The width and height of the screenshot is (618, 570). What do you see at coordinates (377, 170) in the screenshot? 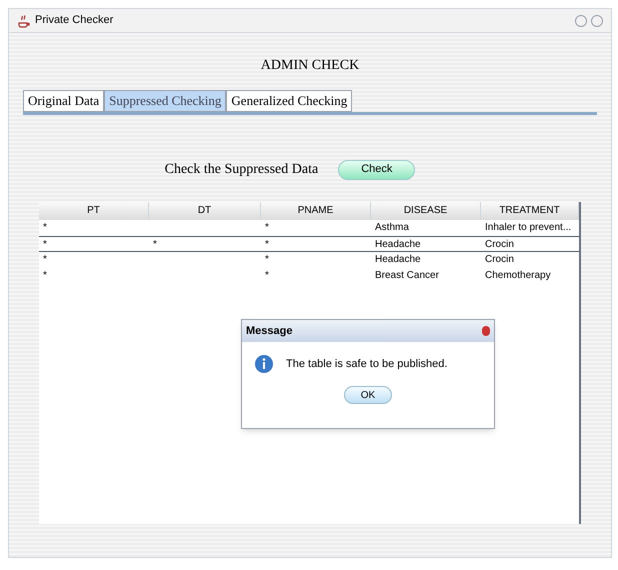
I see `check-button: Check` at bounding box center [377, 170].